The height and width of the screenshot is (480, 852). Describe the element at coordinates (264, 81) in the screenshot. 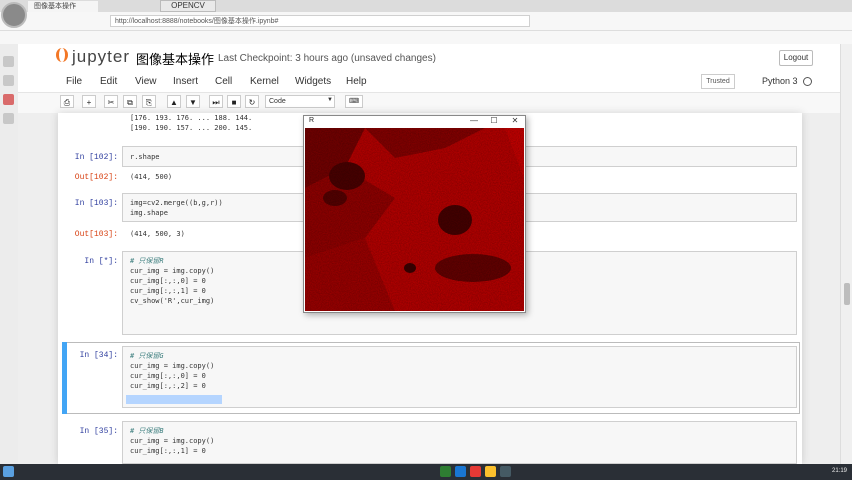

I see `menu-kernel: Kernel` at that location.